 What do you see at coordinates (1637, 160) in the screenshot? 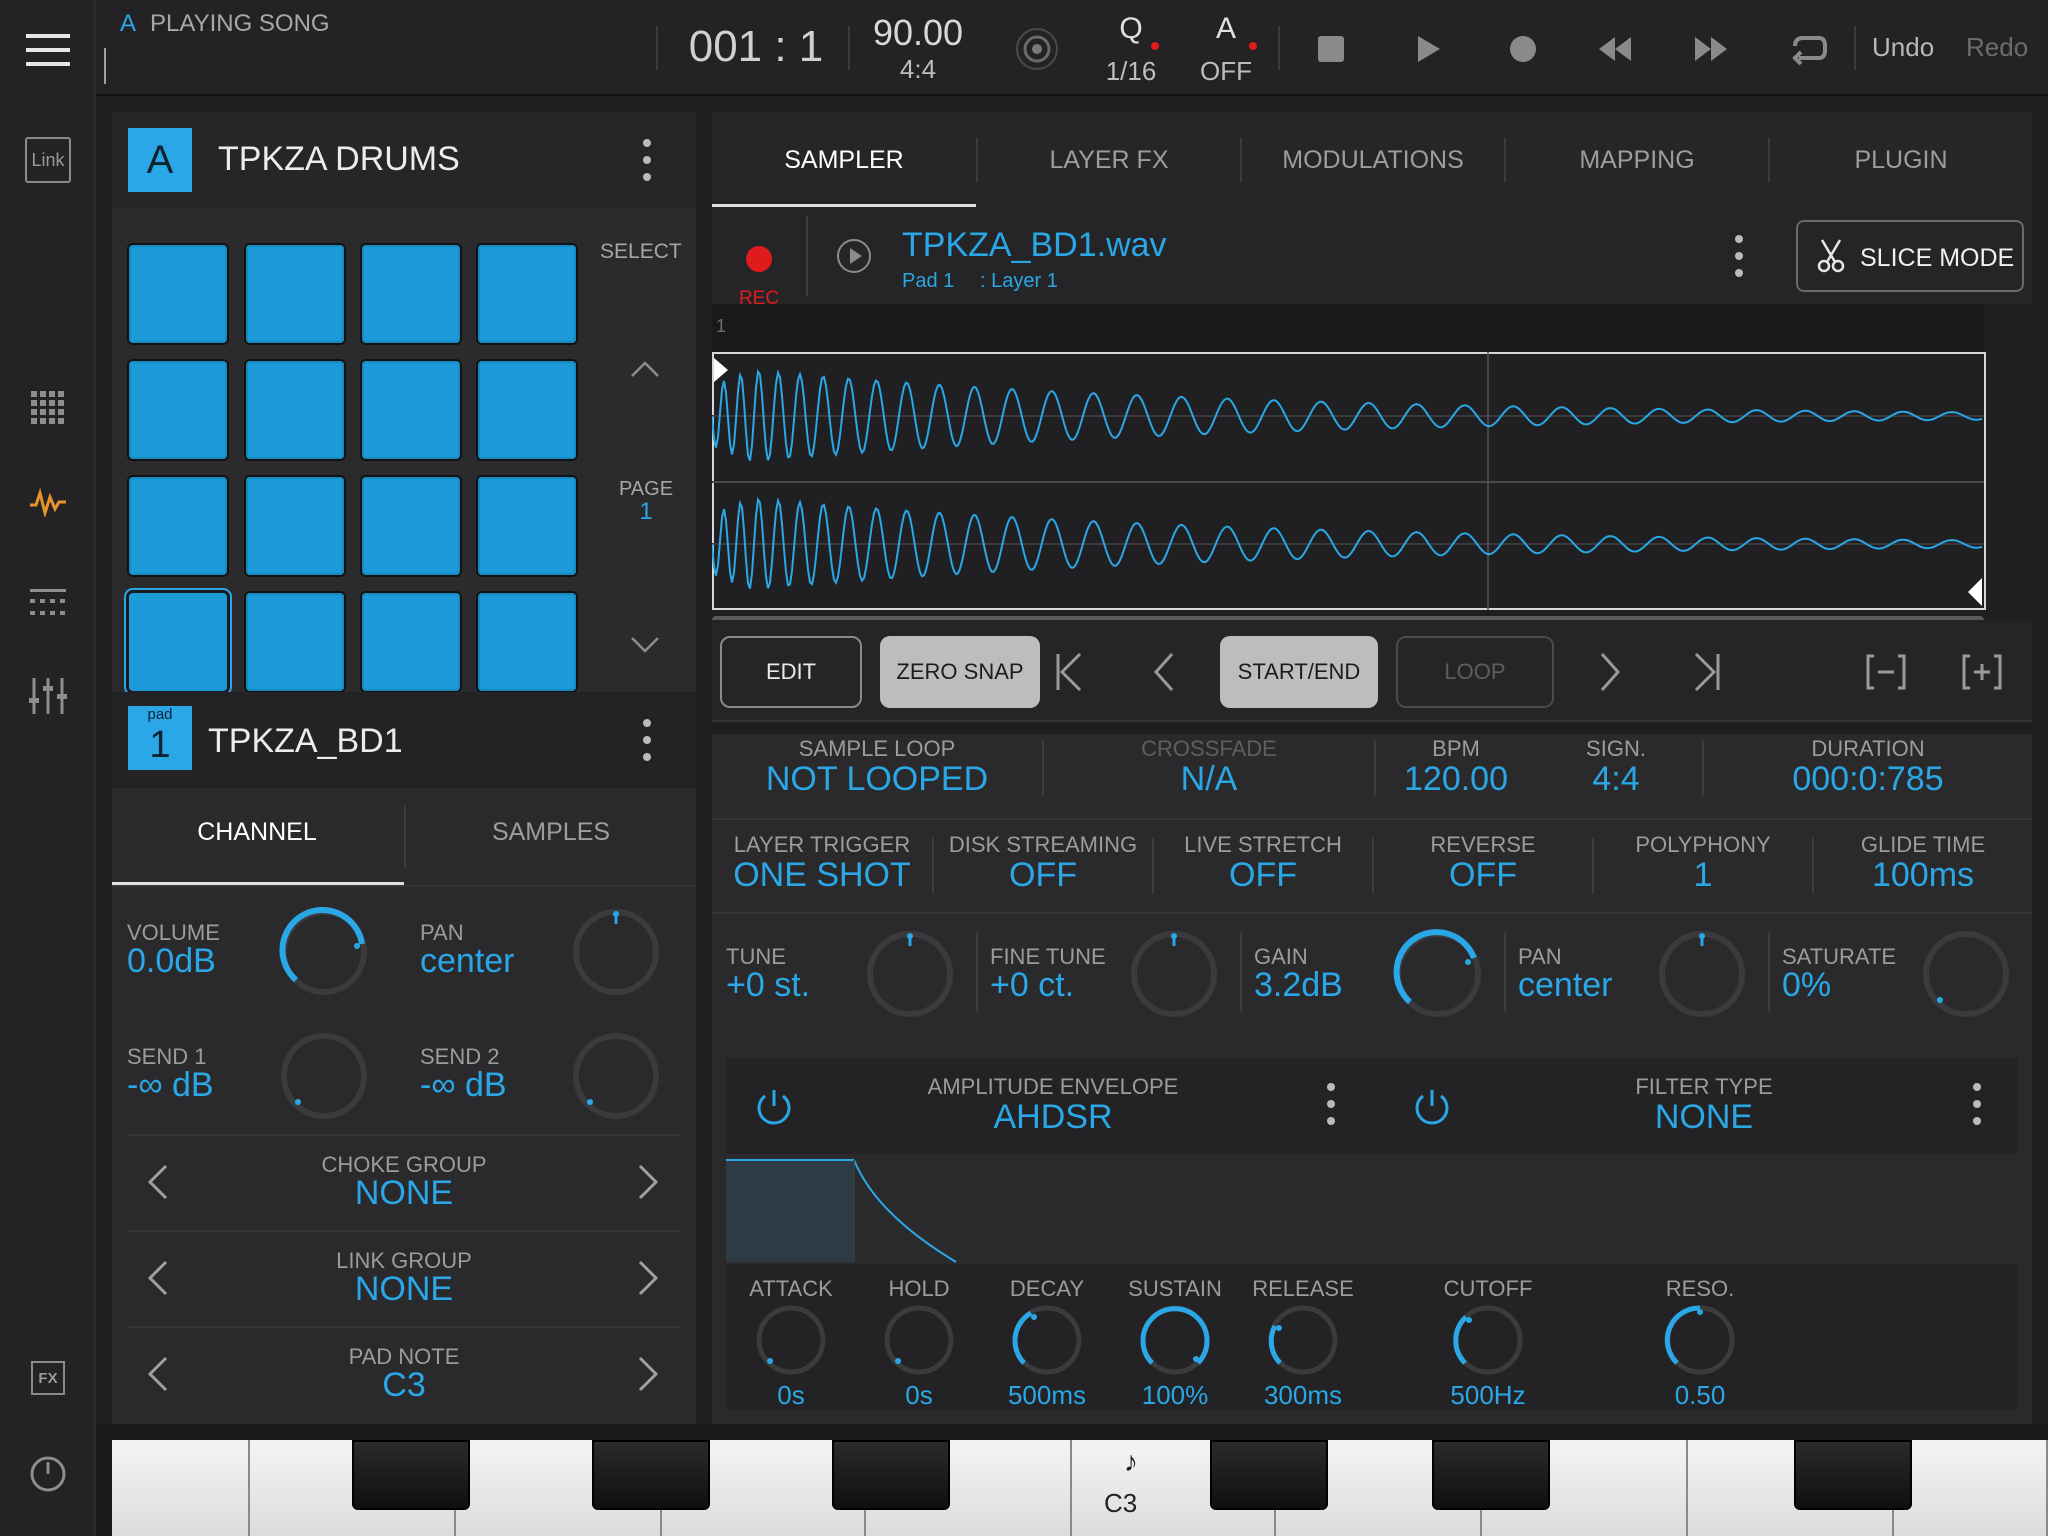
I see `tab-mapping: MAPPING` at bounding box center [1637, 160].